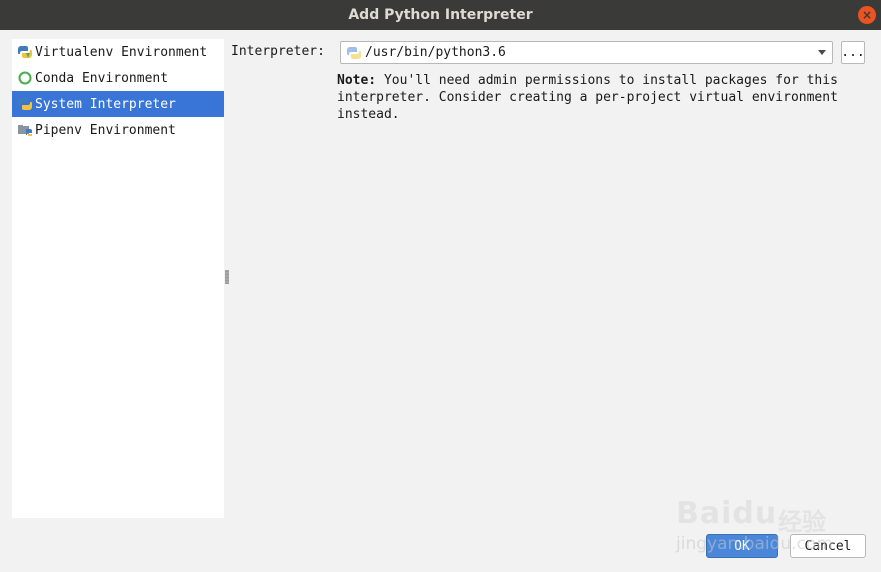 Image resolution: width=881 pixels, height=572 pixels. What do you see at coordinates (742, 546) in the screenshot?
I see `ok-button: OK` at bounding box center [742, 546].